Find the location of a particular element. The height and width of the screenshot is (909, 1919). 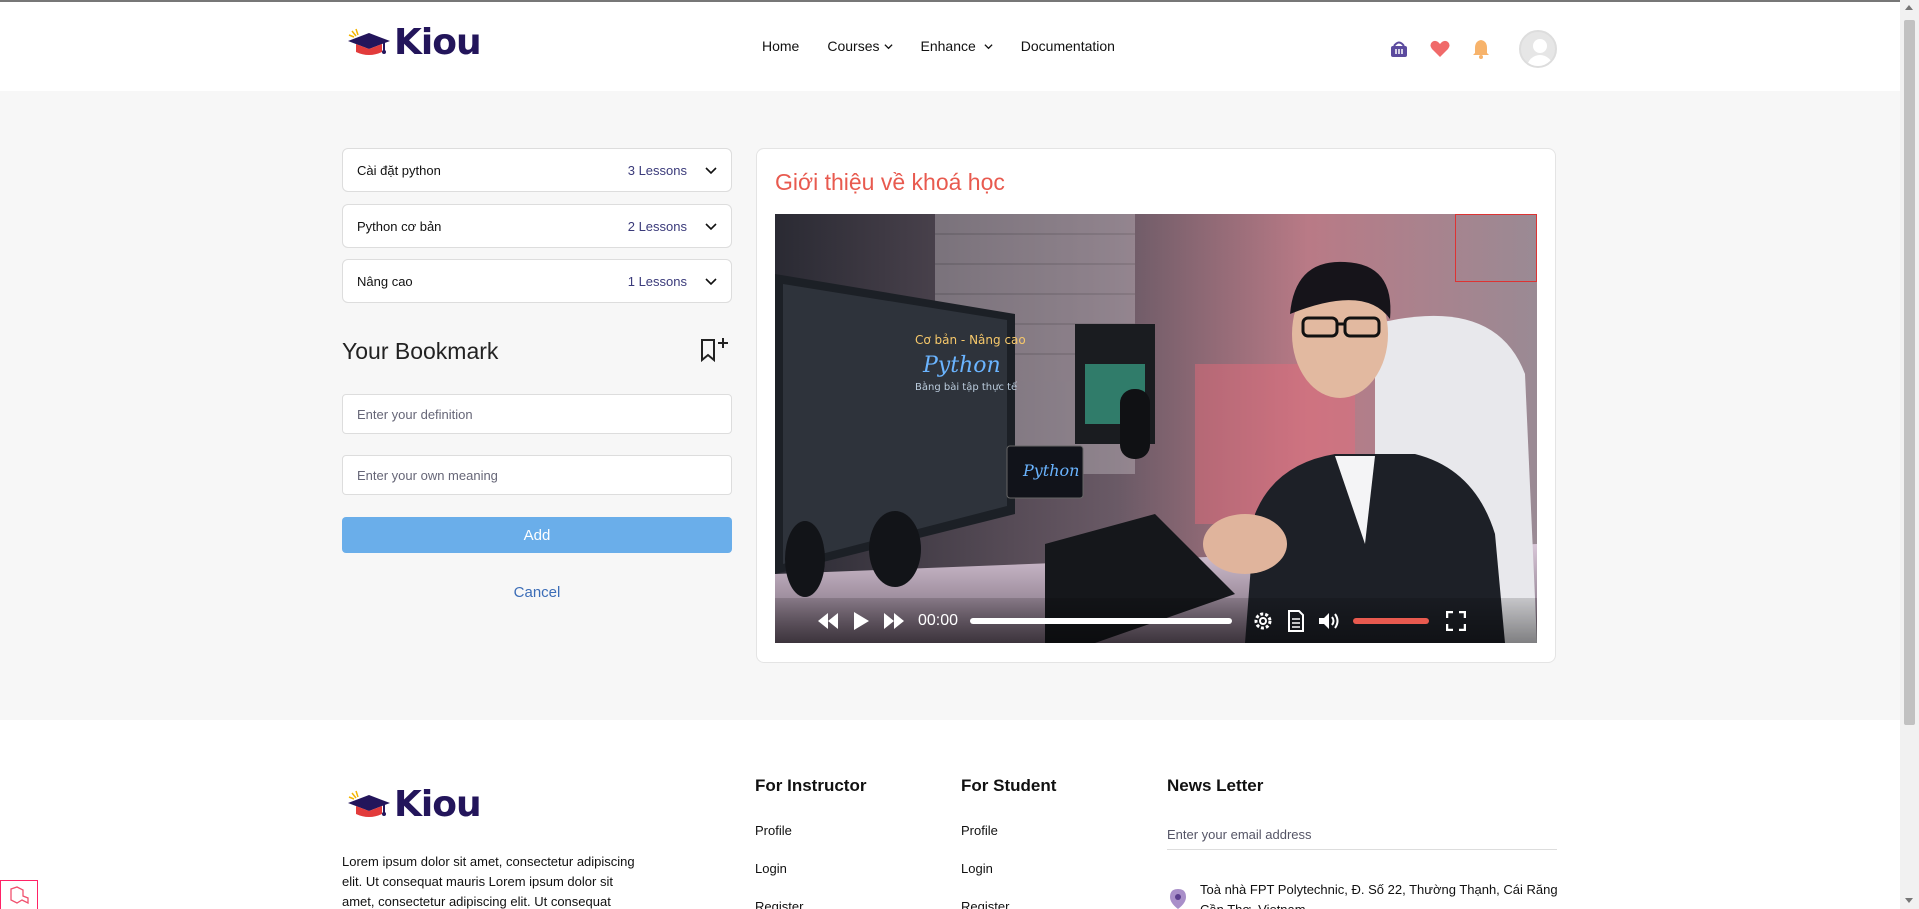

section-accordion-basic: Python cơ bản 2 Lessons is located at coordinates (537, 226).